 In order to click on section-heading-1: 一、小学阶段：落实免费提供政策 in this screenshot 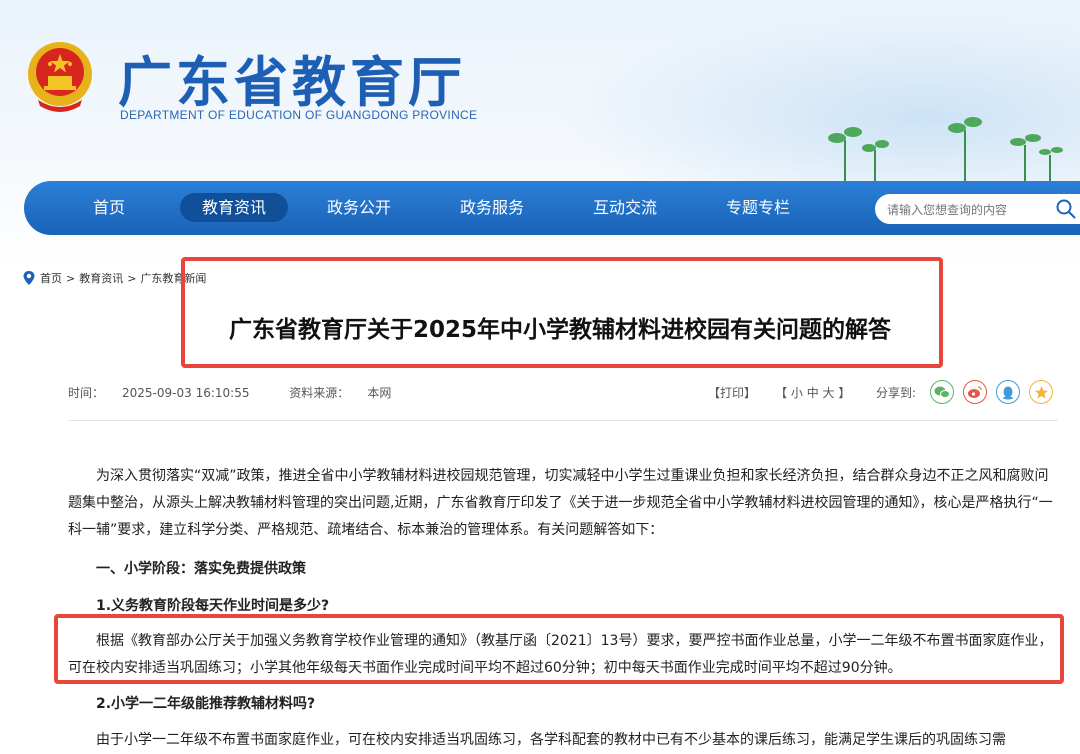, I will do `click(201, 569)`.